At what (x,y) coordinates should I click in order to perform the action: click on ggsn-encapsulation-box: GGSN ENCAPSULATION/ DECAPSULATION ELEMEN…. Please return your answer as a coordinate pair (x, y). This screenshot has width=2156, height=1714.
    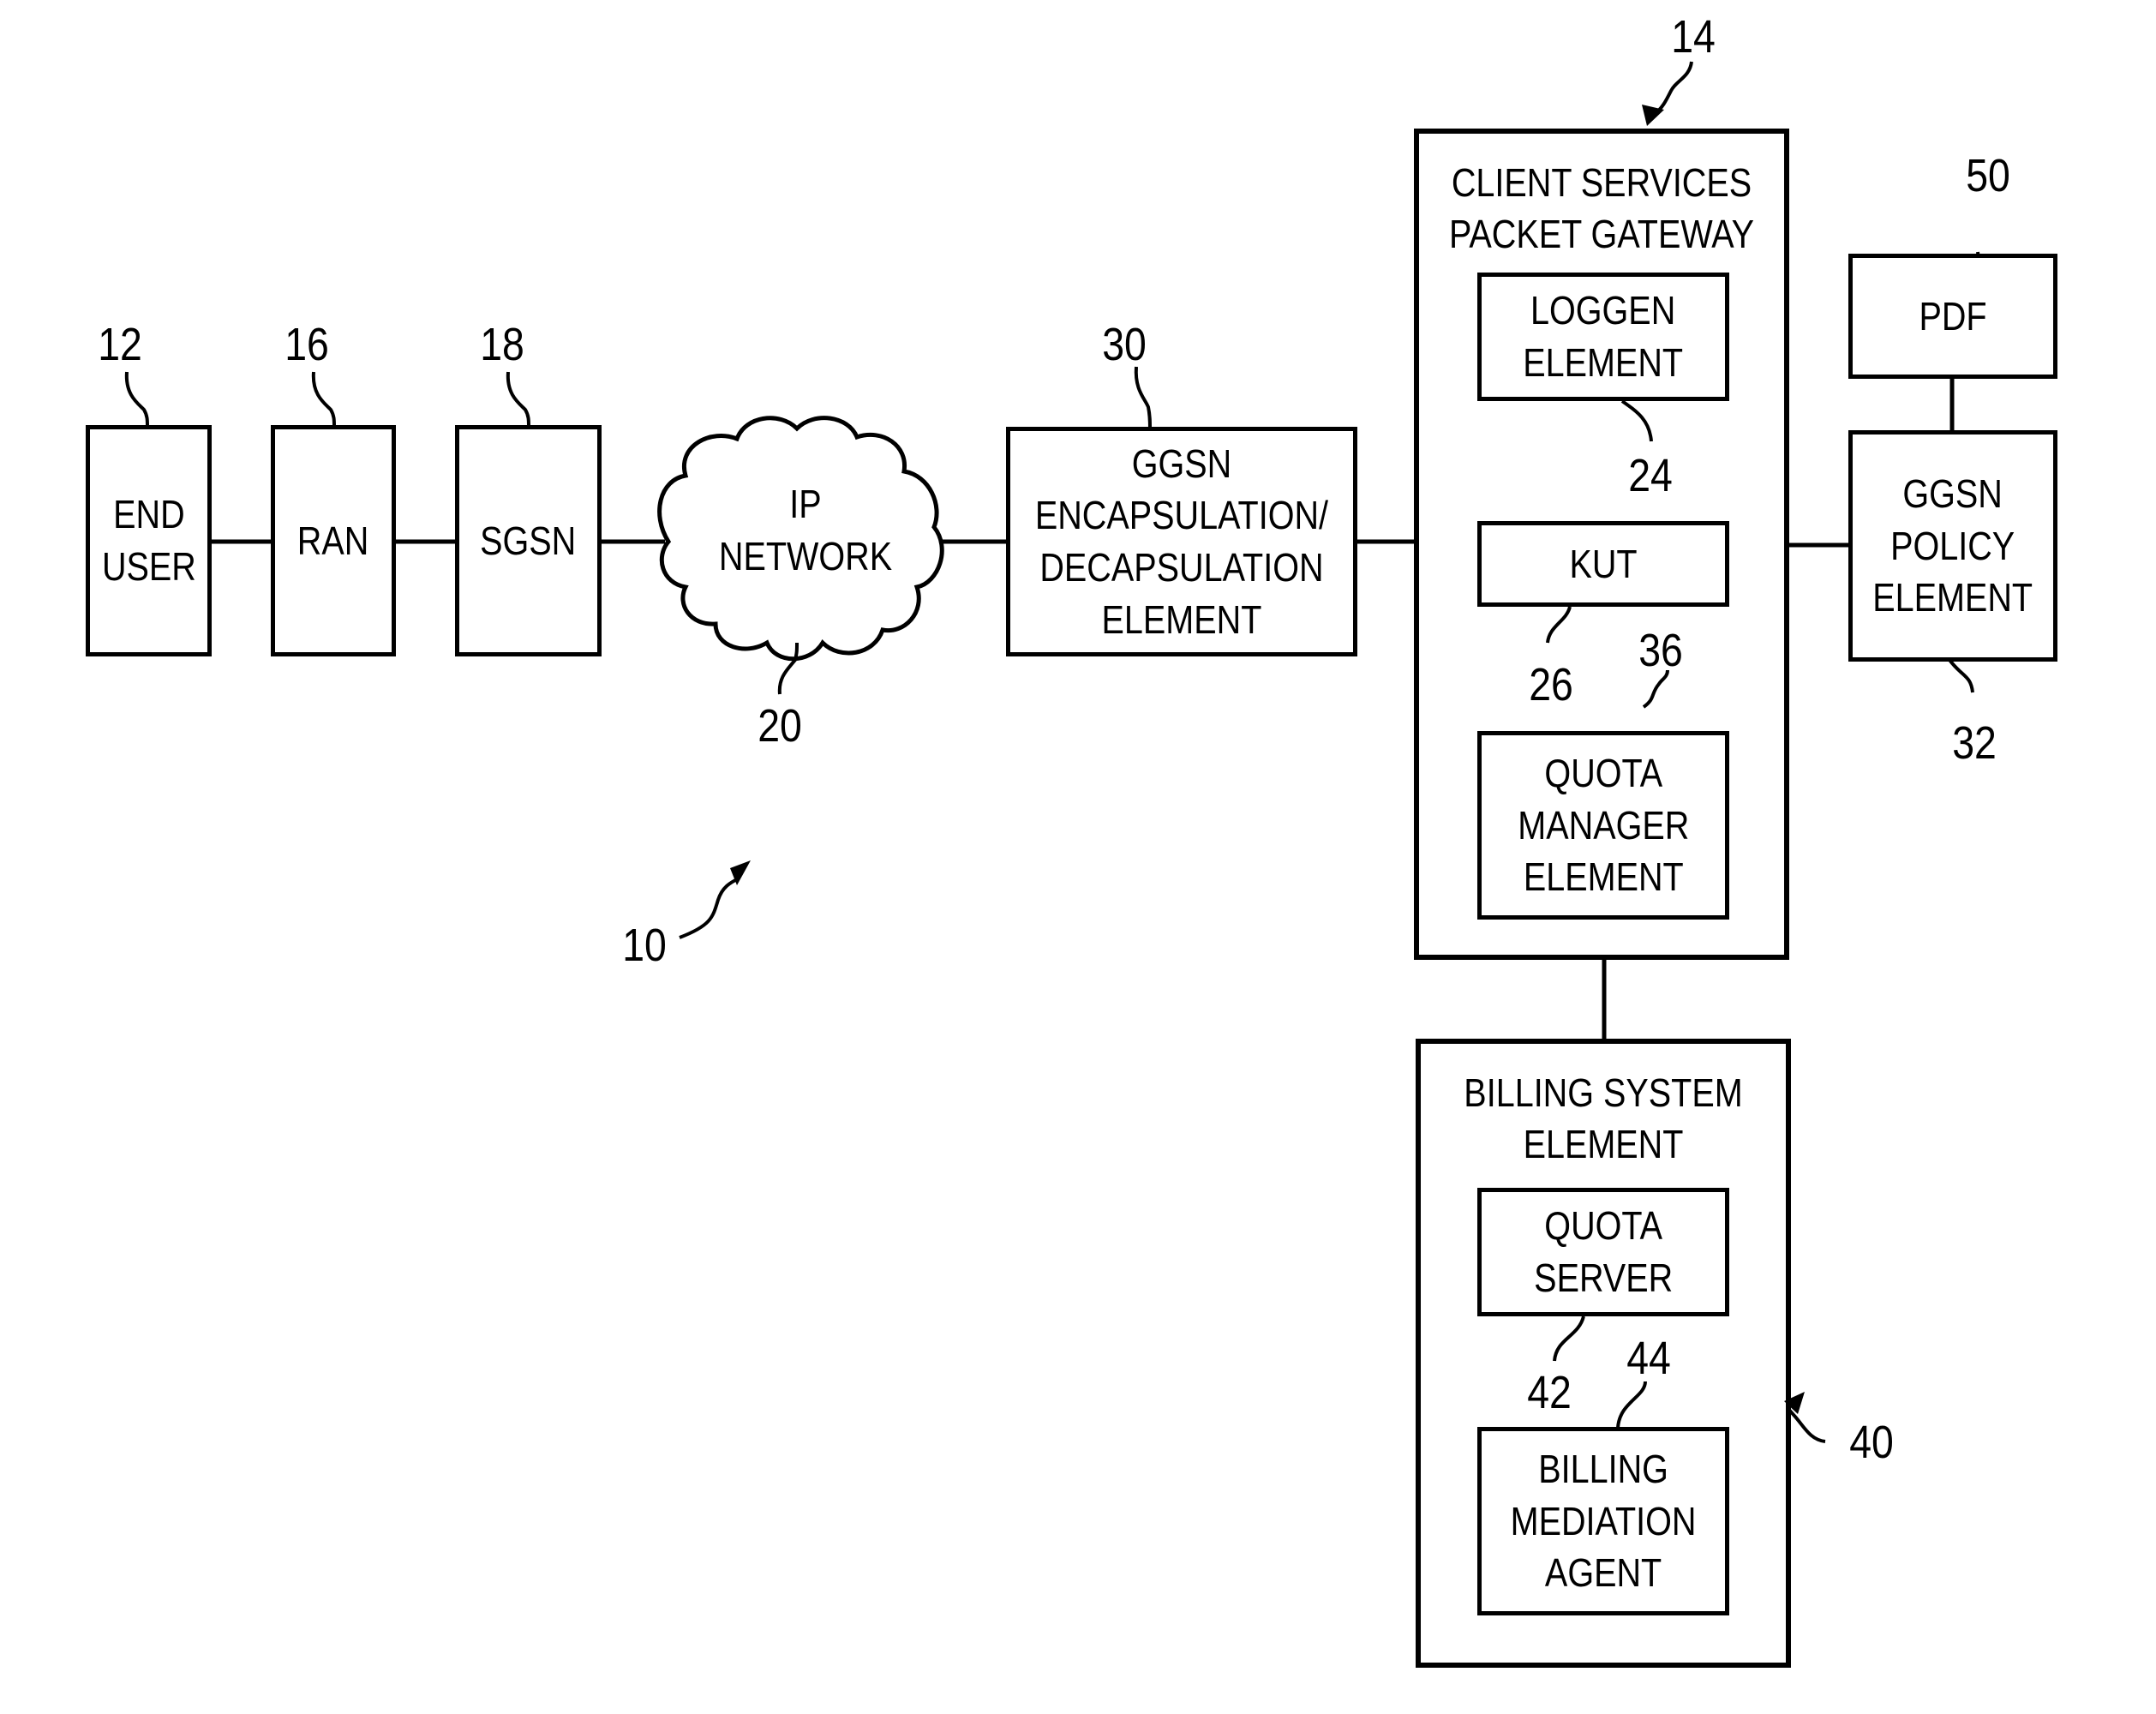
    Looking at the image, I should click on (1181, 541).